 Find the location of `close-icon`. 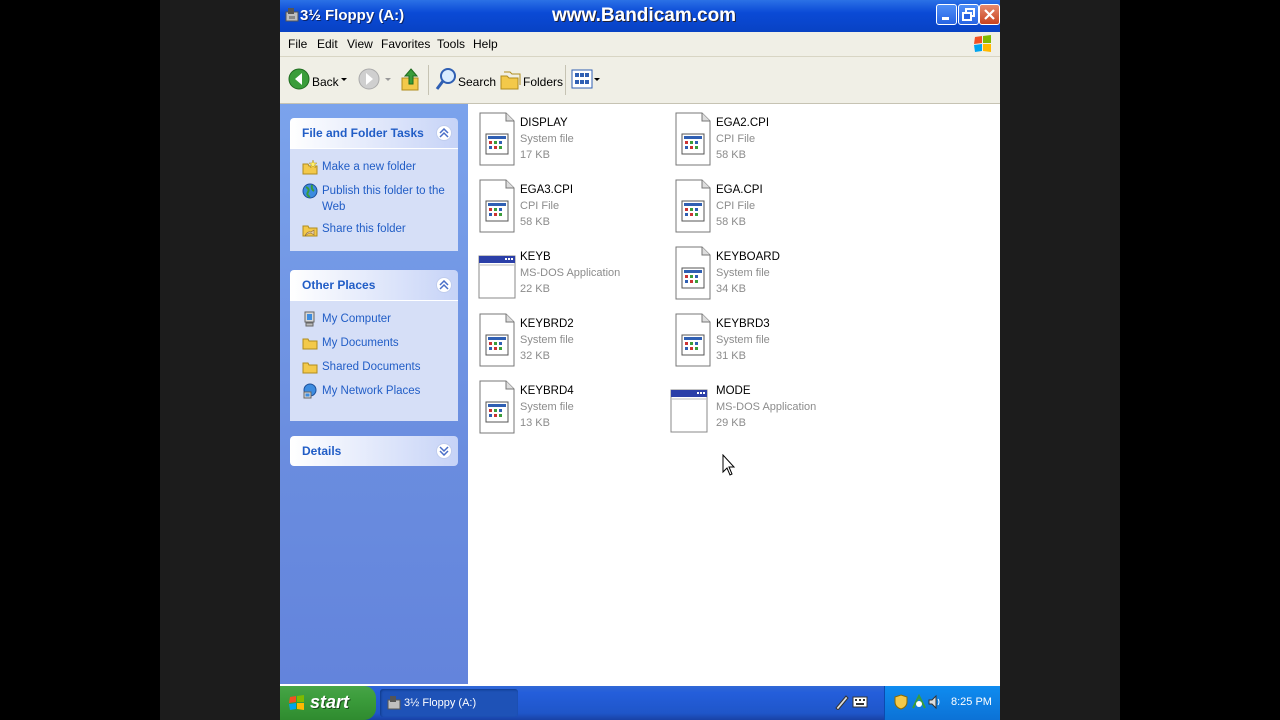

close-icon is located at coordinates (989, 14).